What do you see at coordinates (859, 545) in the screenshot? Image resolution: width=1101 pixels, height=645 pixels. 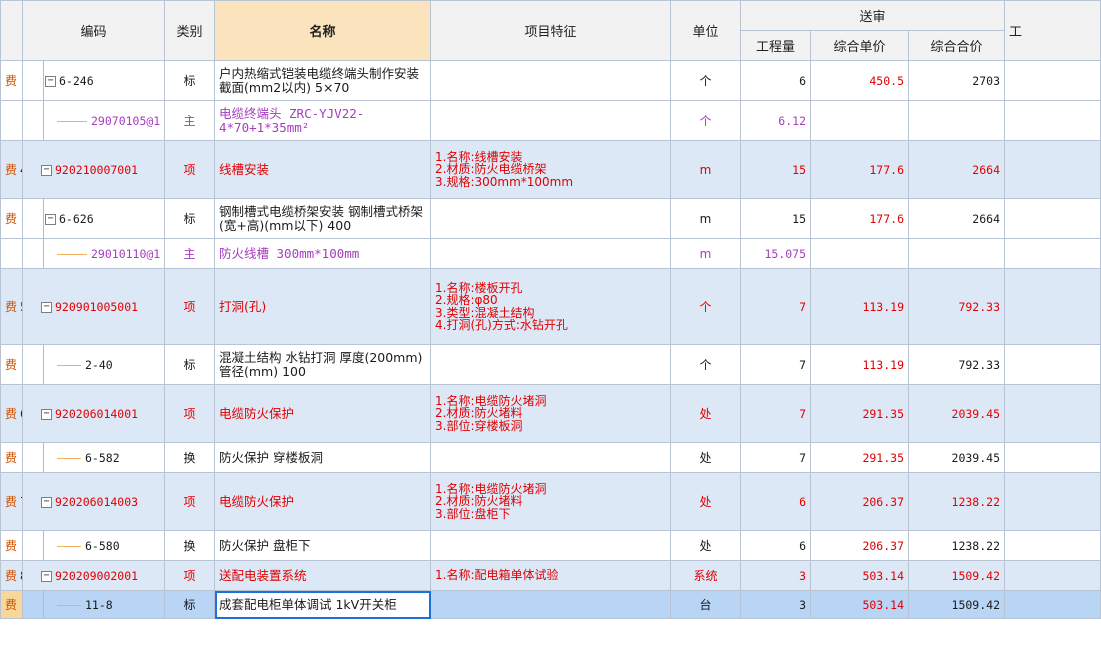 I see `unit-price-cell: 206.37` at bounding box center [859, 545].